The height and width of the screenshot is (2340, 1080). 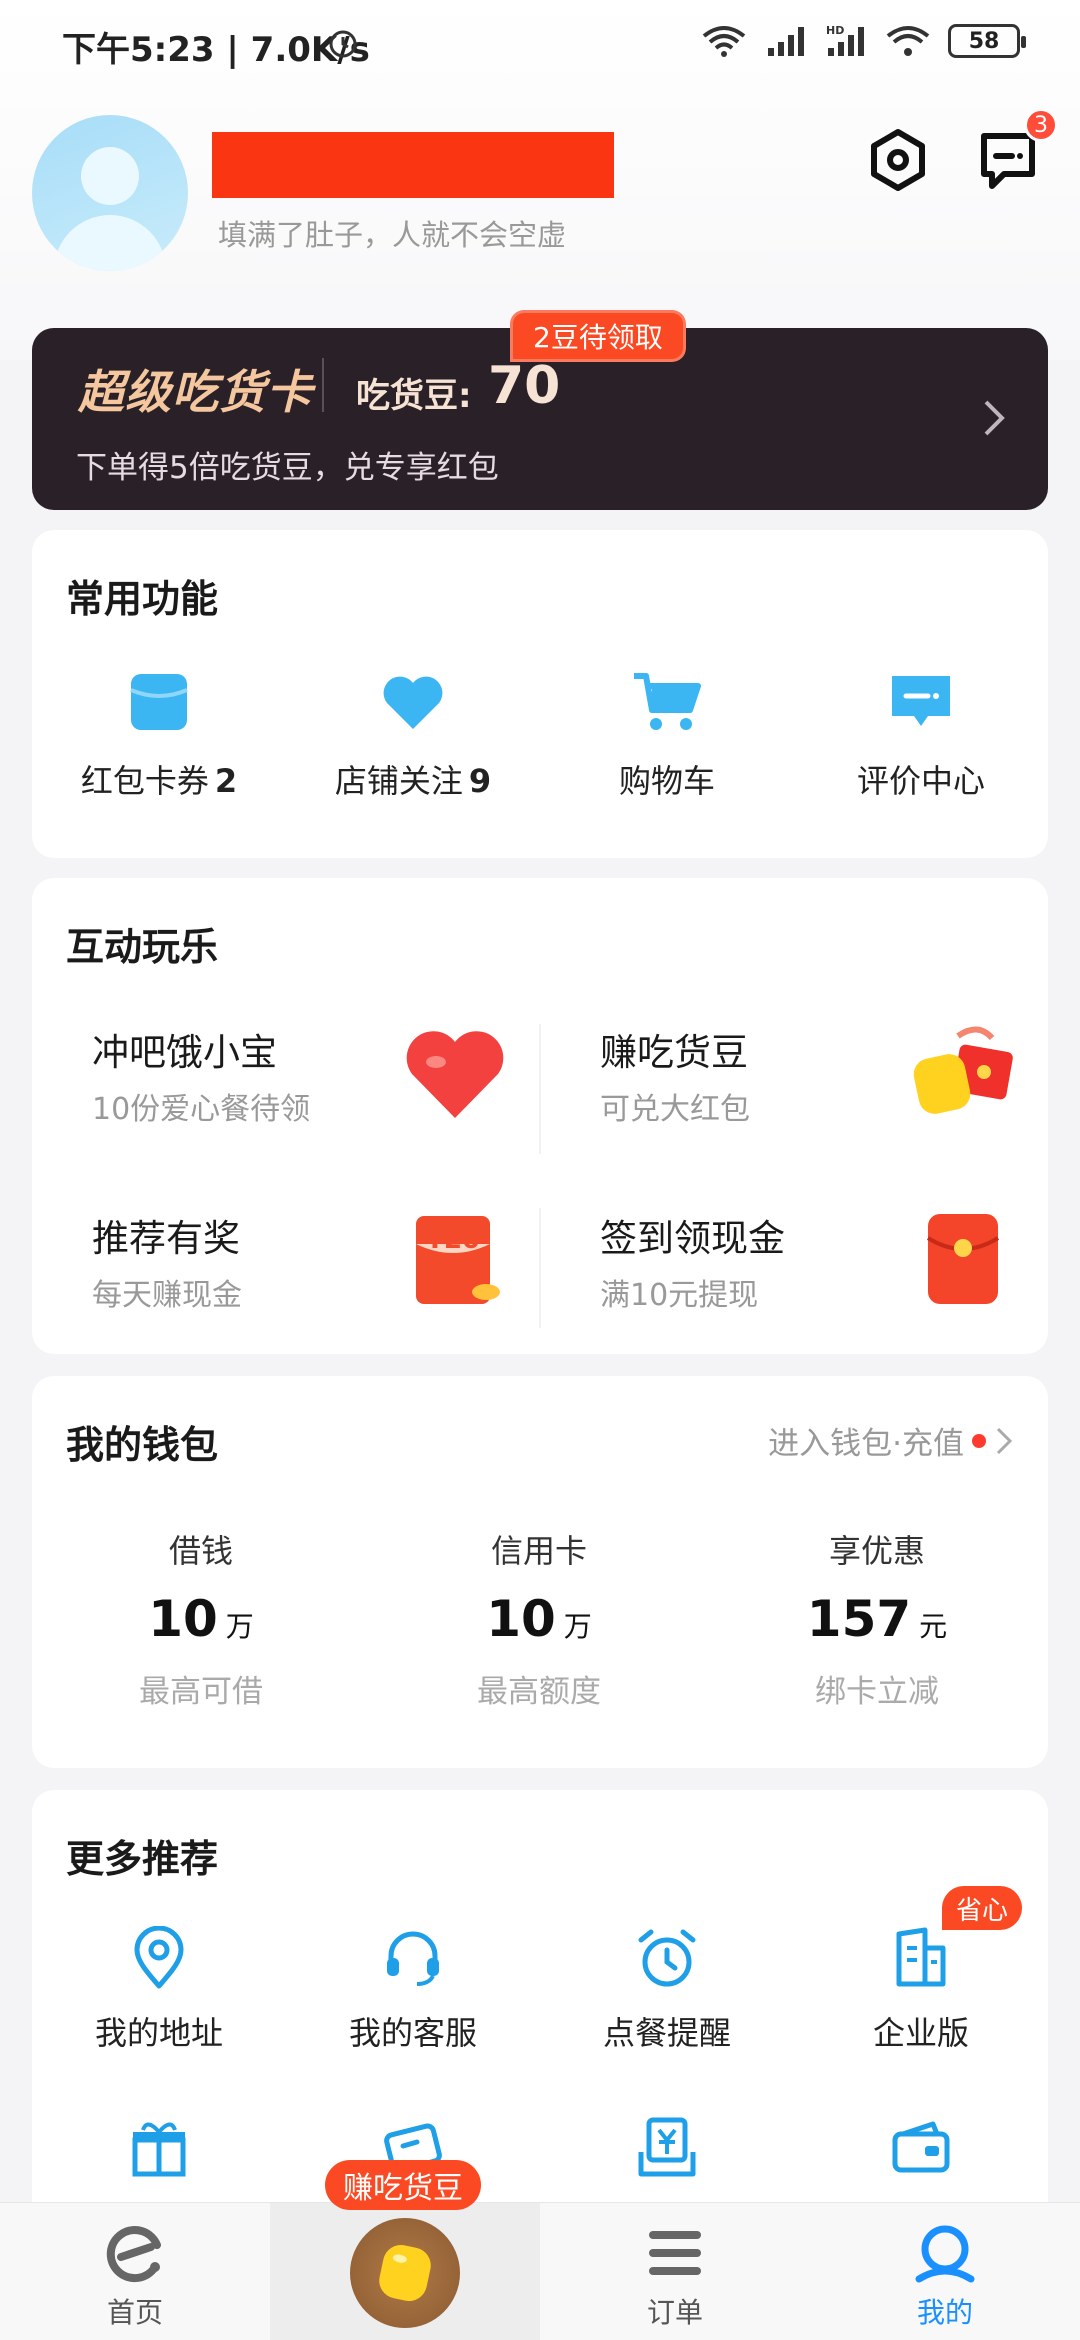 I want to click on settings-button, so click(x=898, y=160).